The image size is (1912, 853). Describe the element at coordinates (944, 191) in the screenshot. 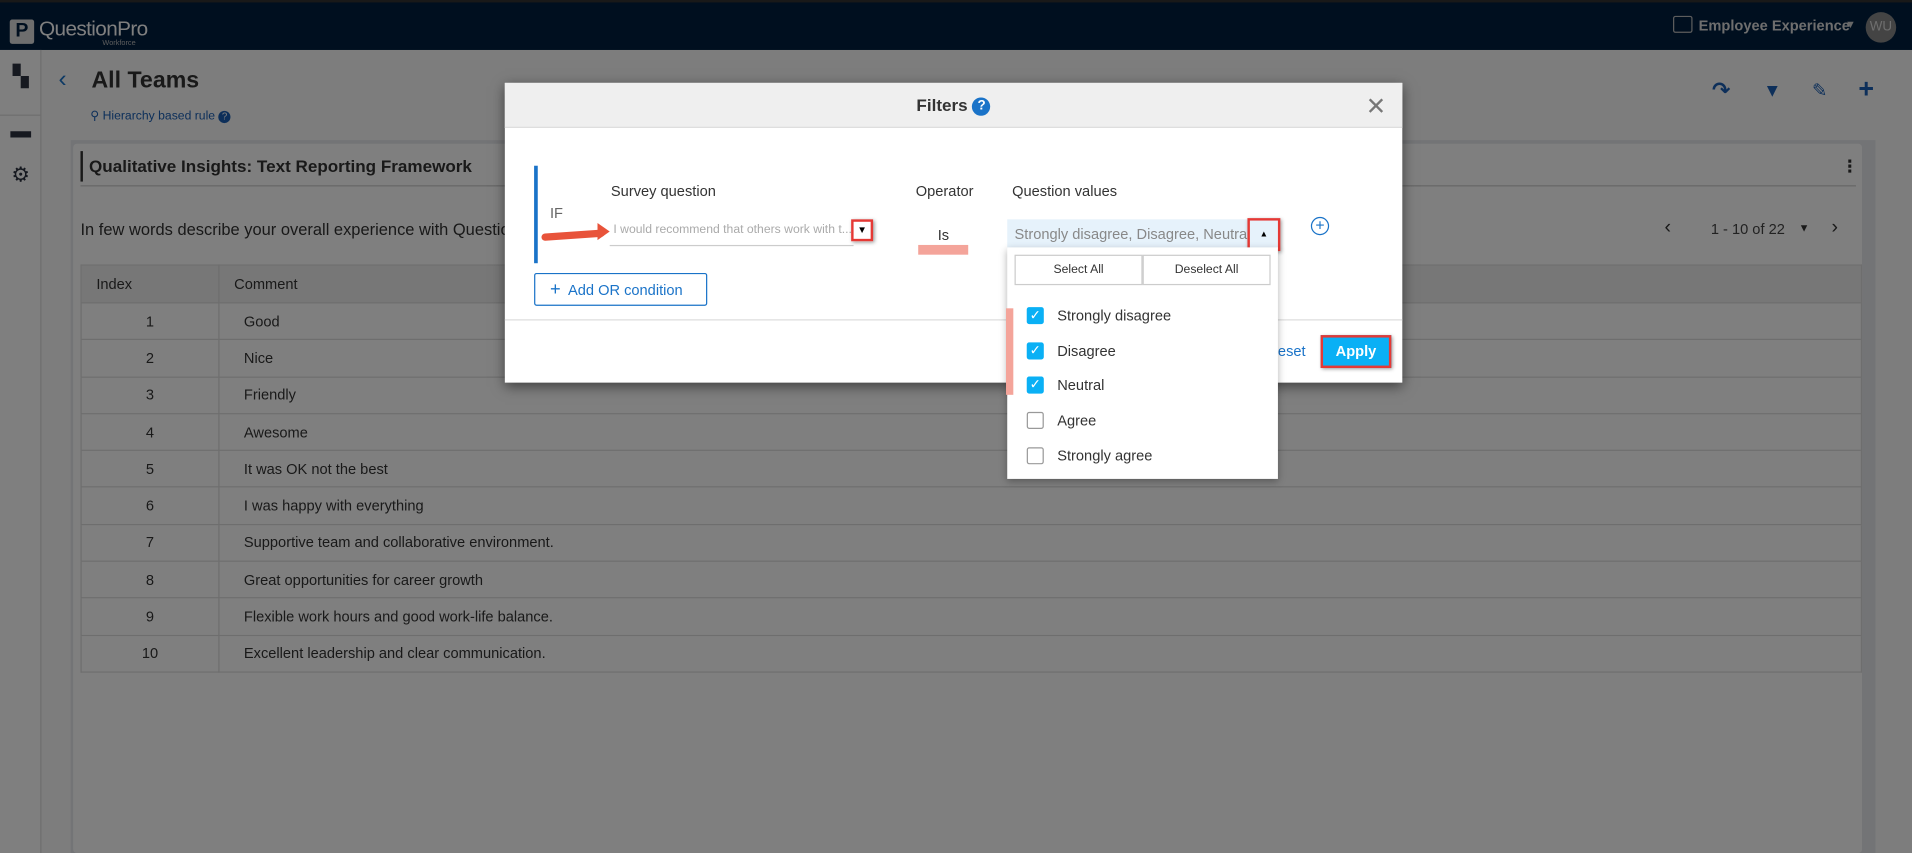

I see `operator-label: Operator` at that location.